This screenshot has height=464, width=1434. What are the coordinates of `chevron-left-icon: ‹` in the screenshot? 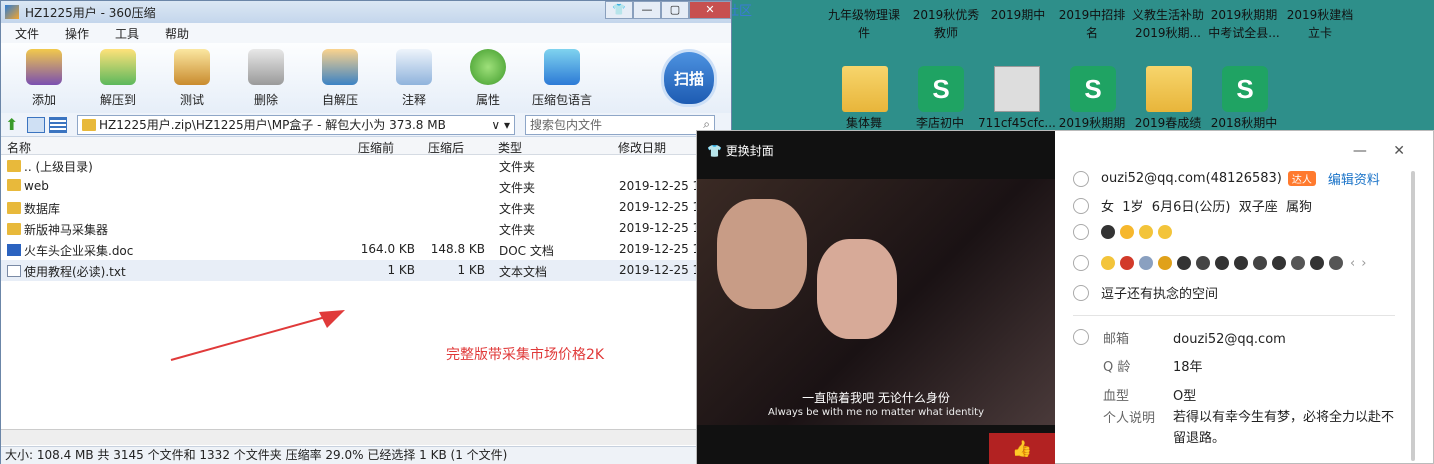 It's located at (1352, 263).